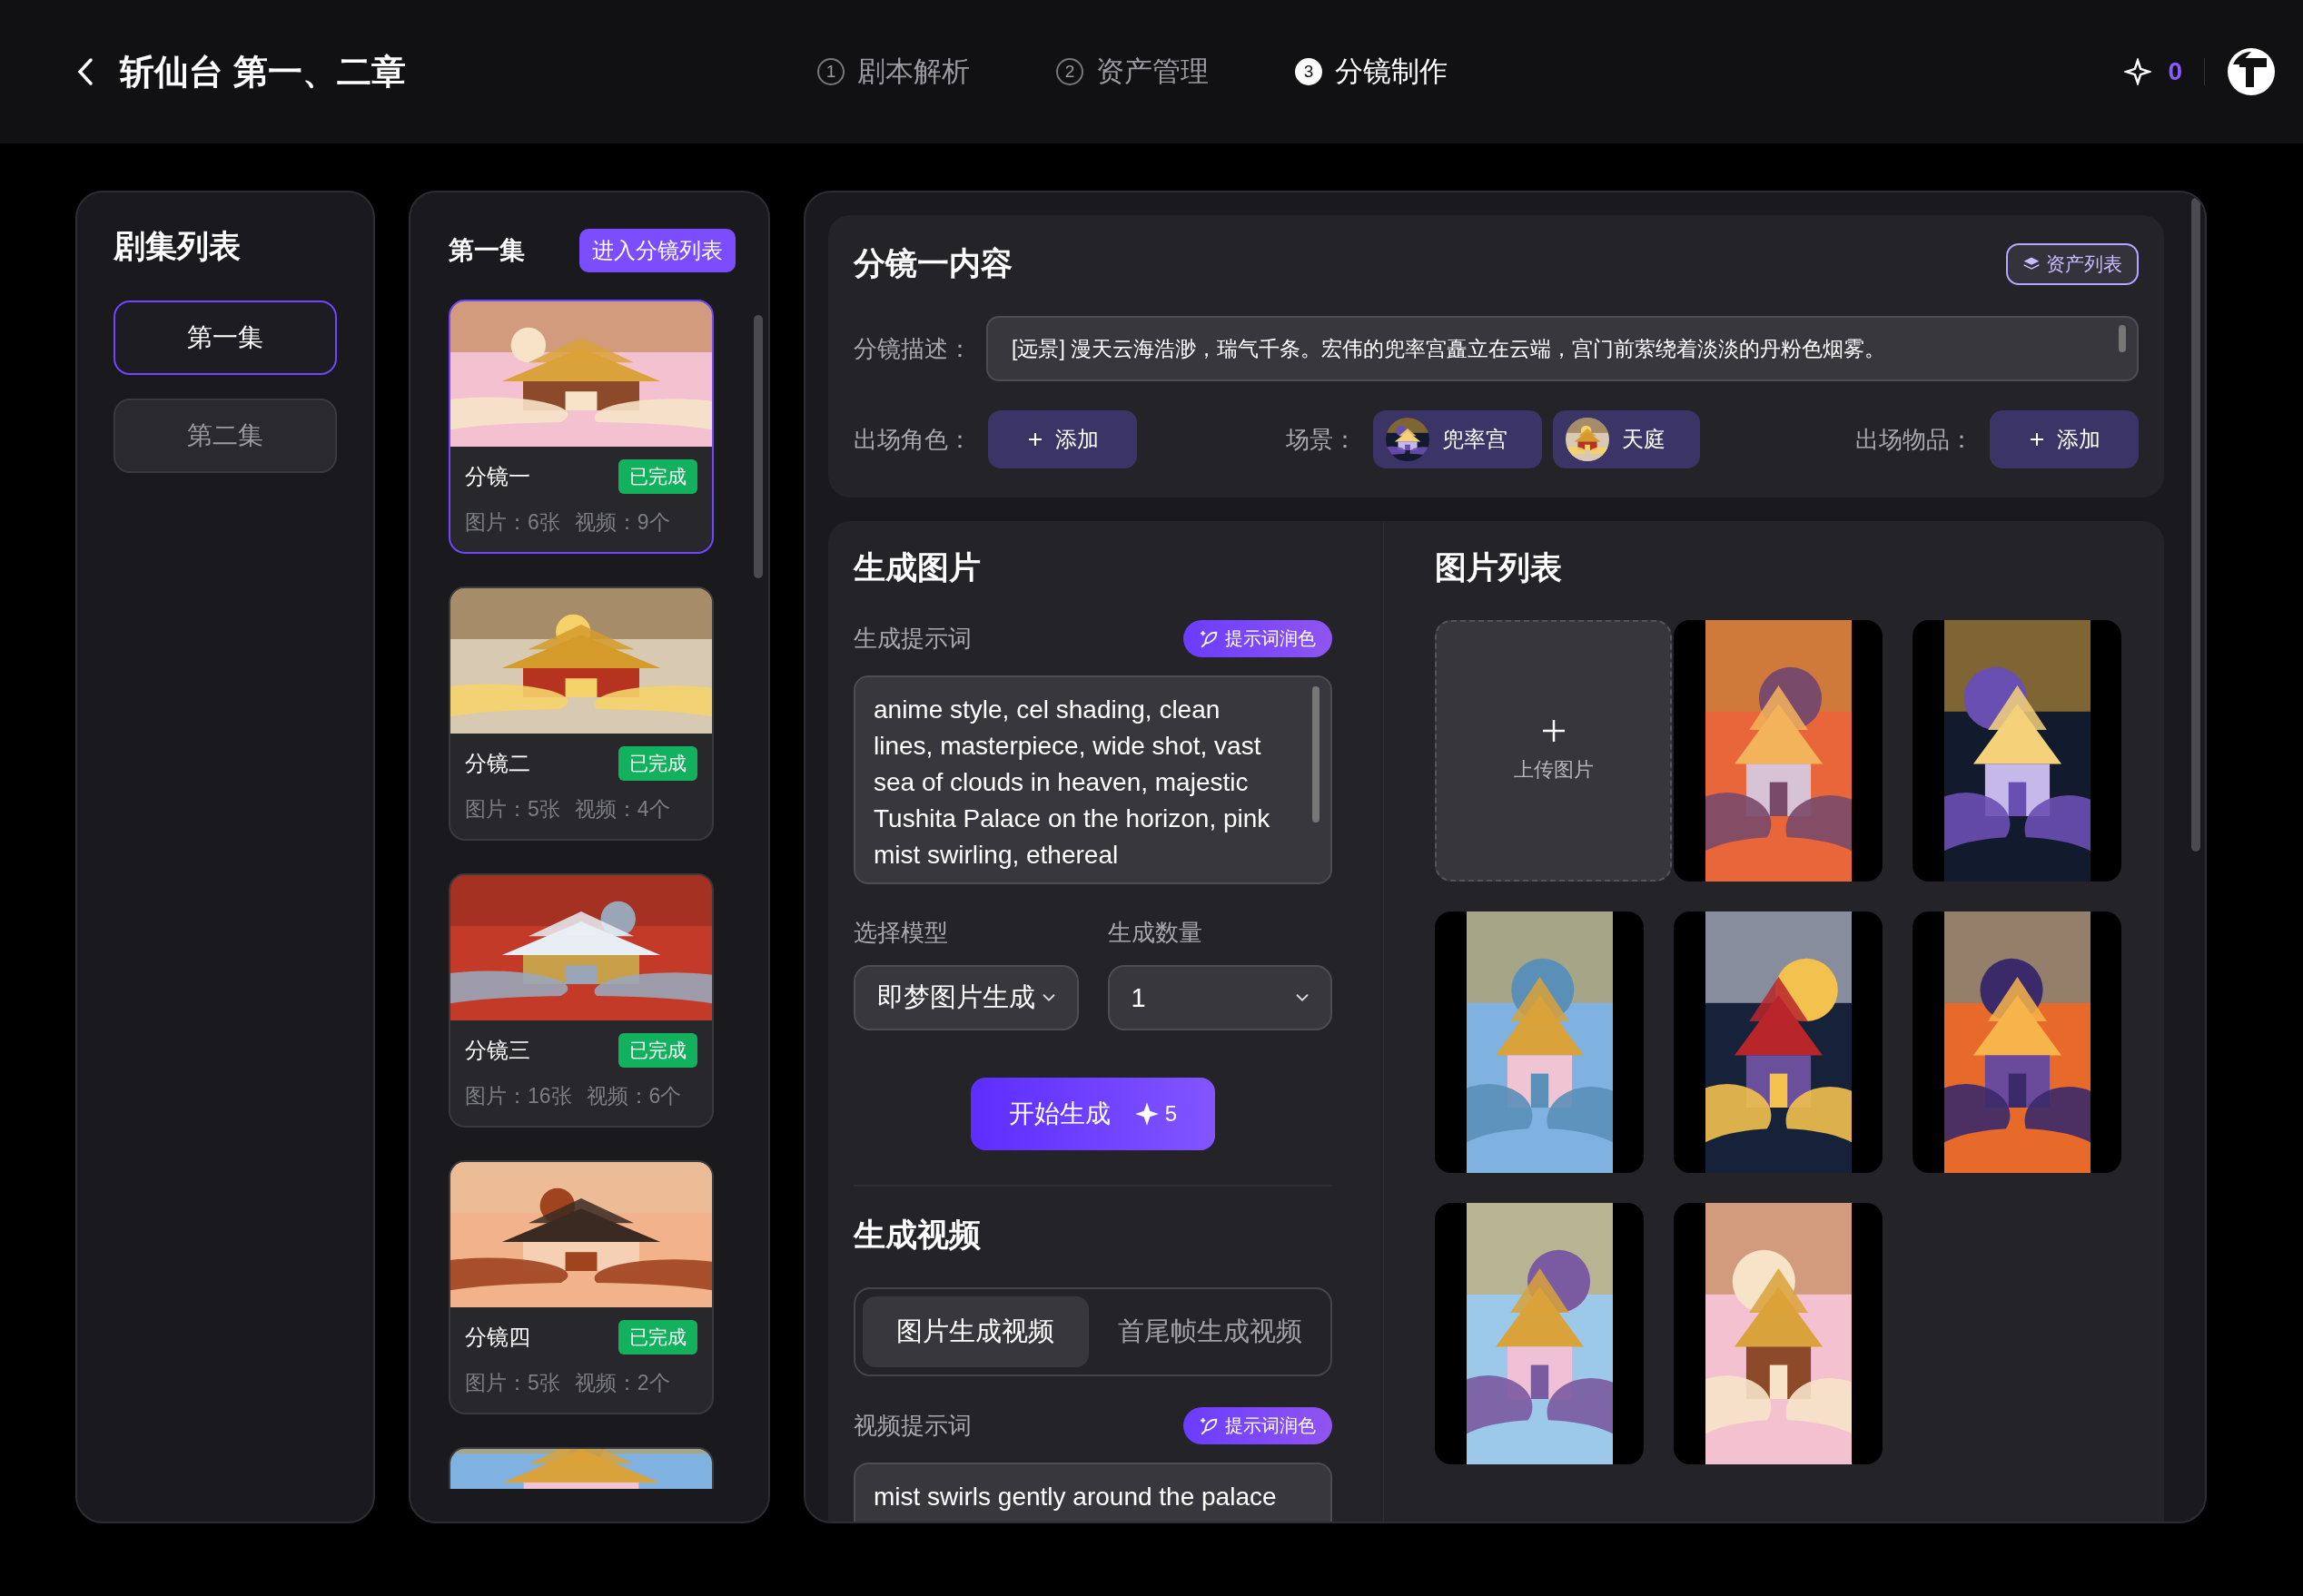 The image size is (2303, 1596). I want to click on field-label: 视频提示词, so click(913, 1426).